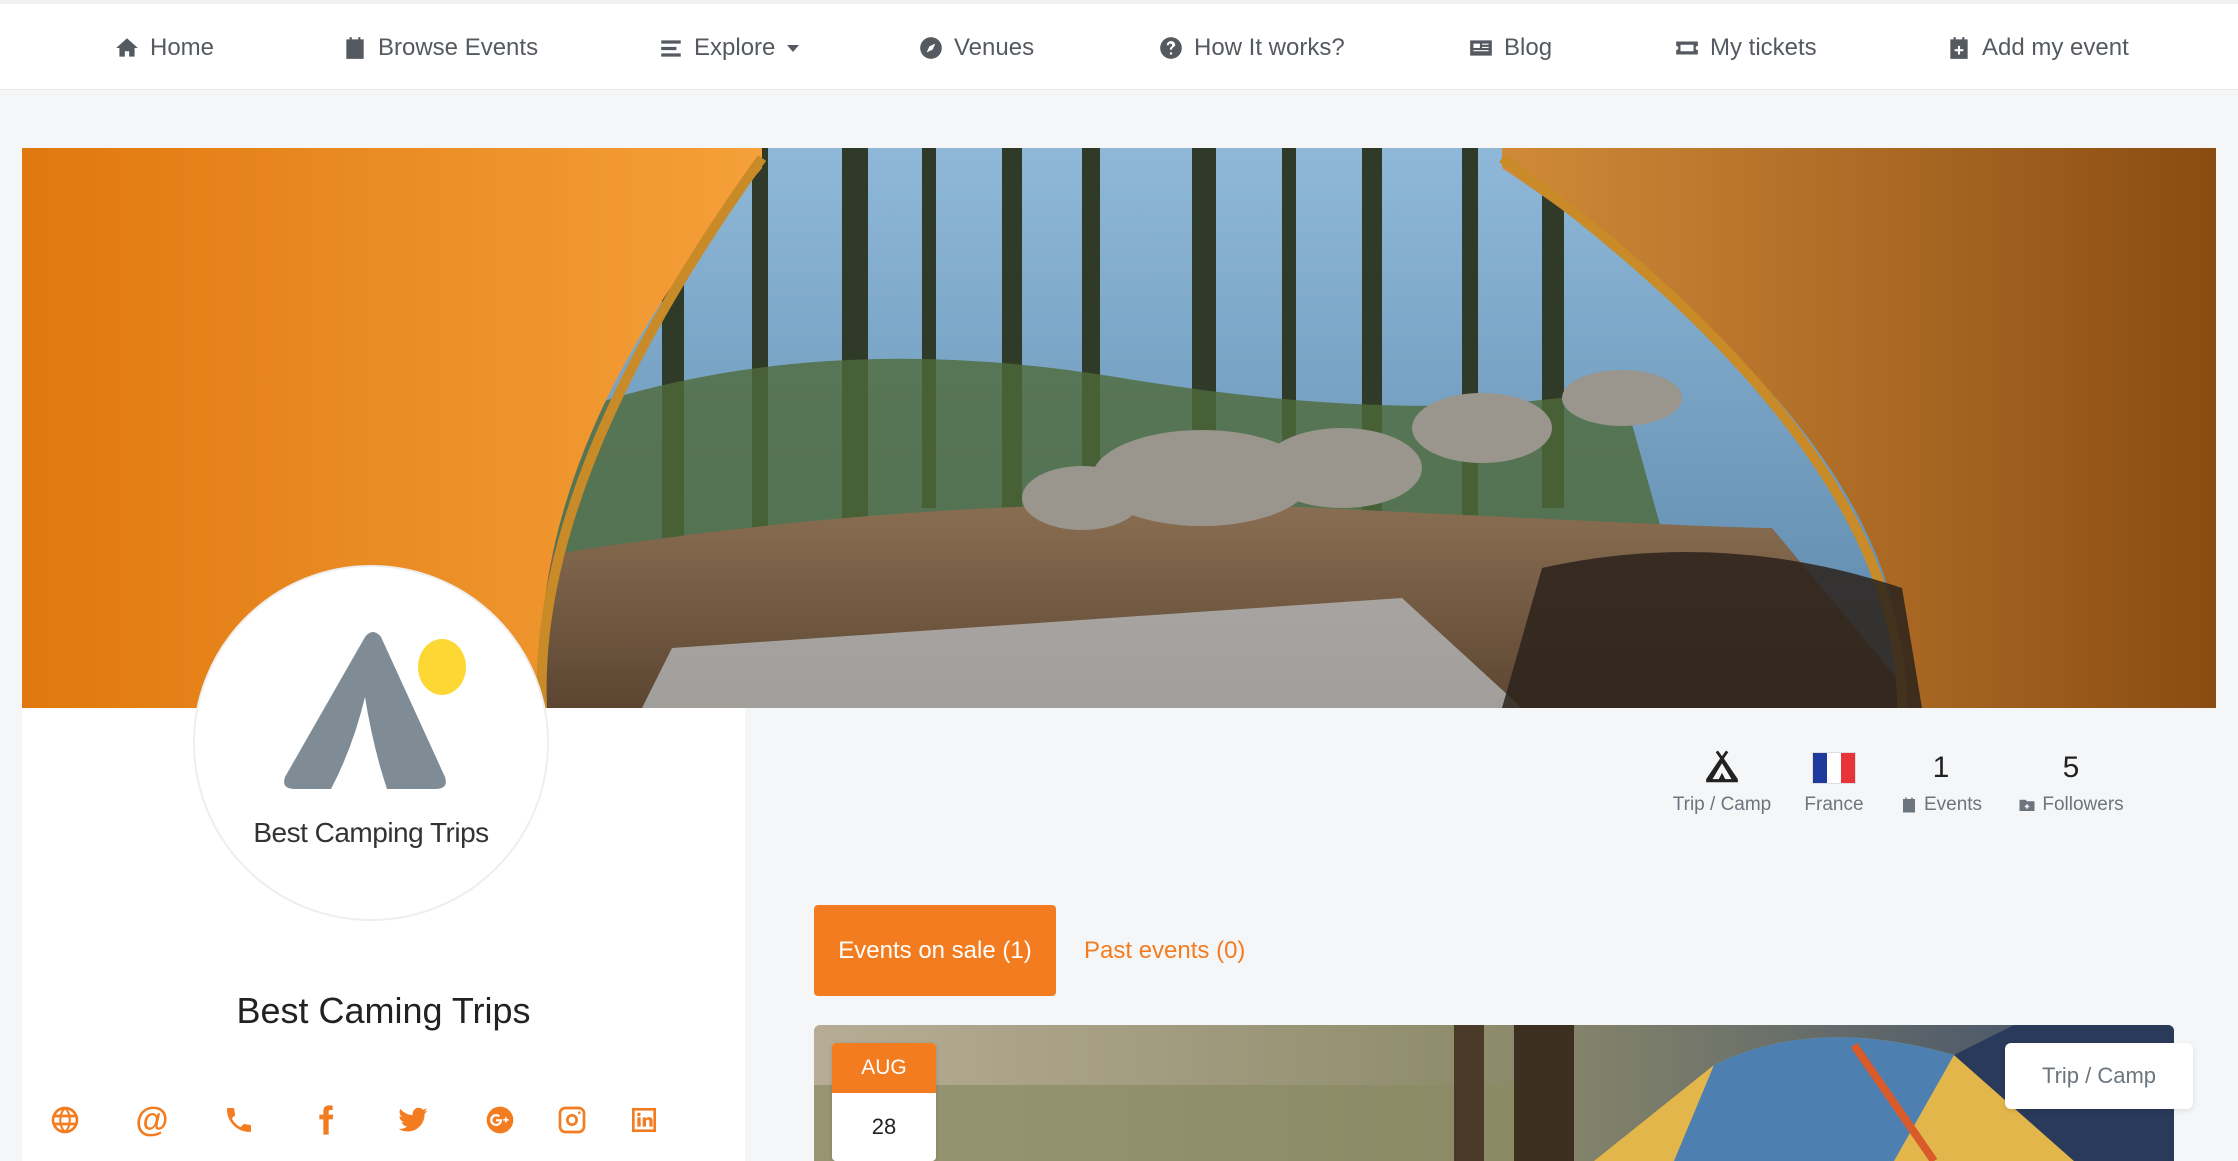 This screenshot has height=1161, width=2238. What do you see at coordinates (1481, 48) in the screenshot?
I see `newspaper-icon` at bounding box center [1481, 48].